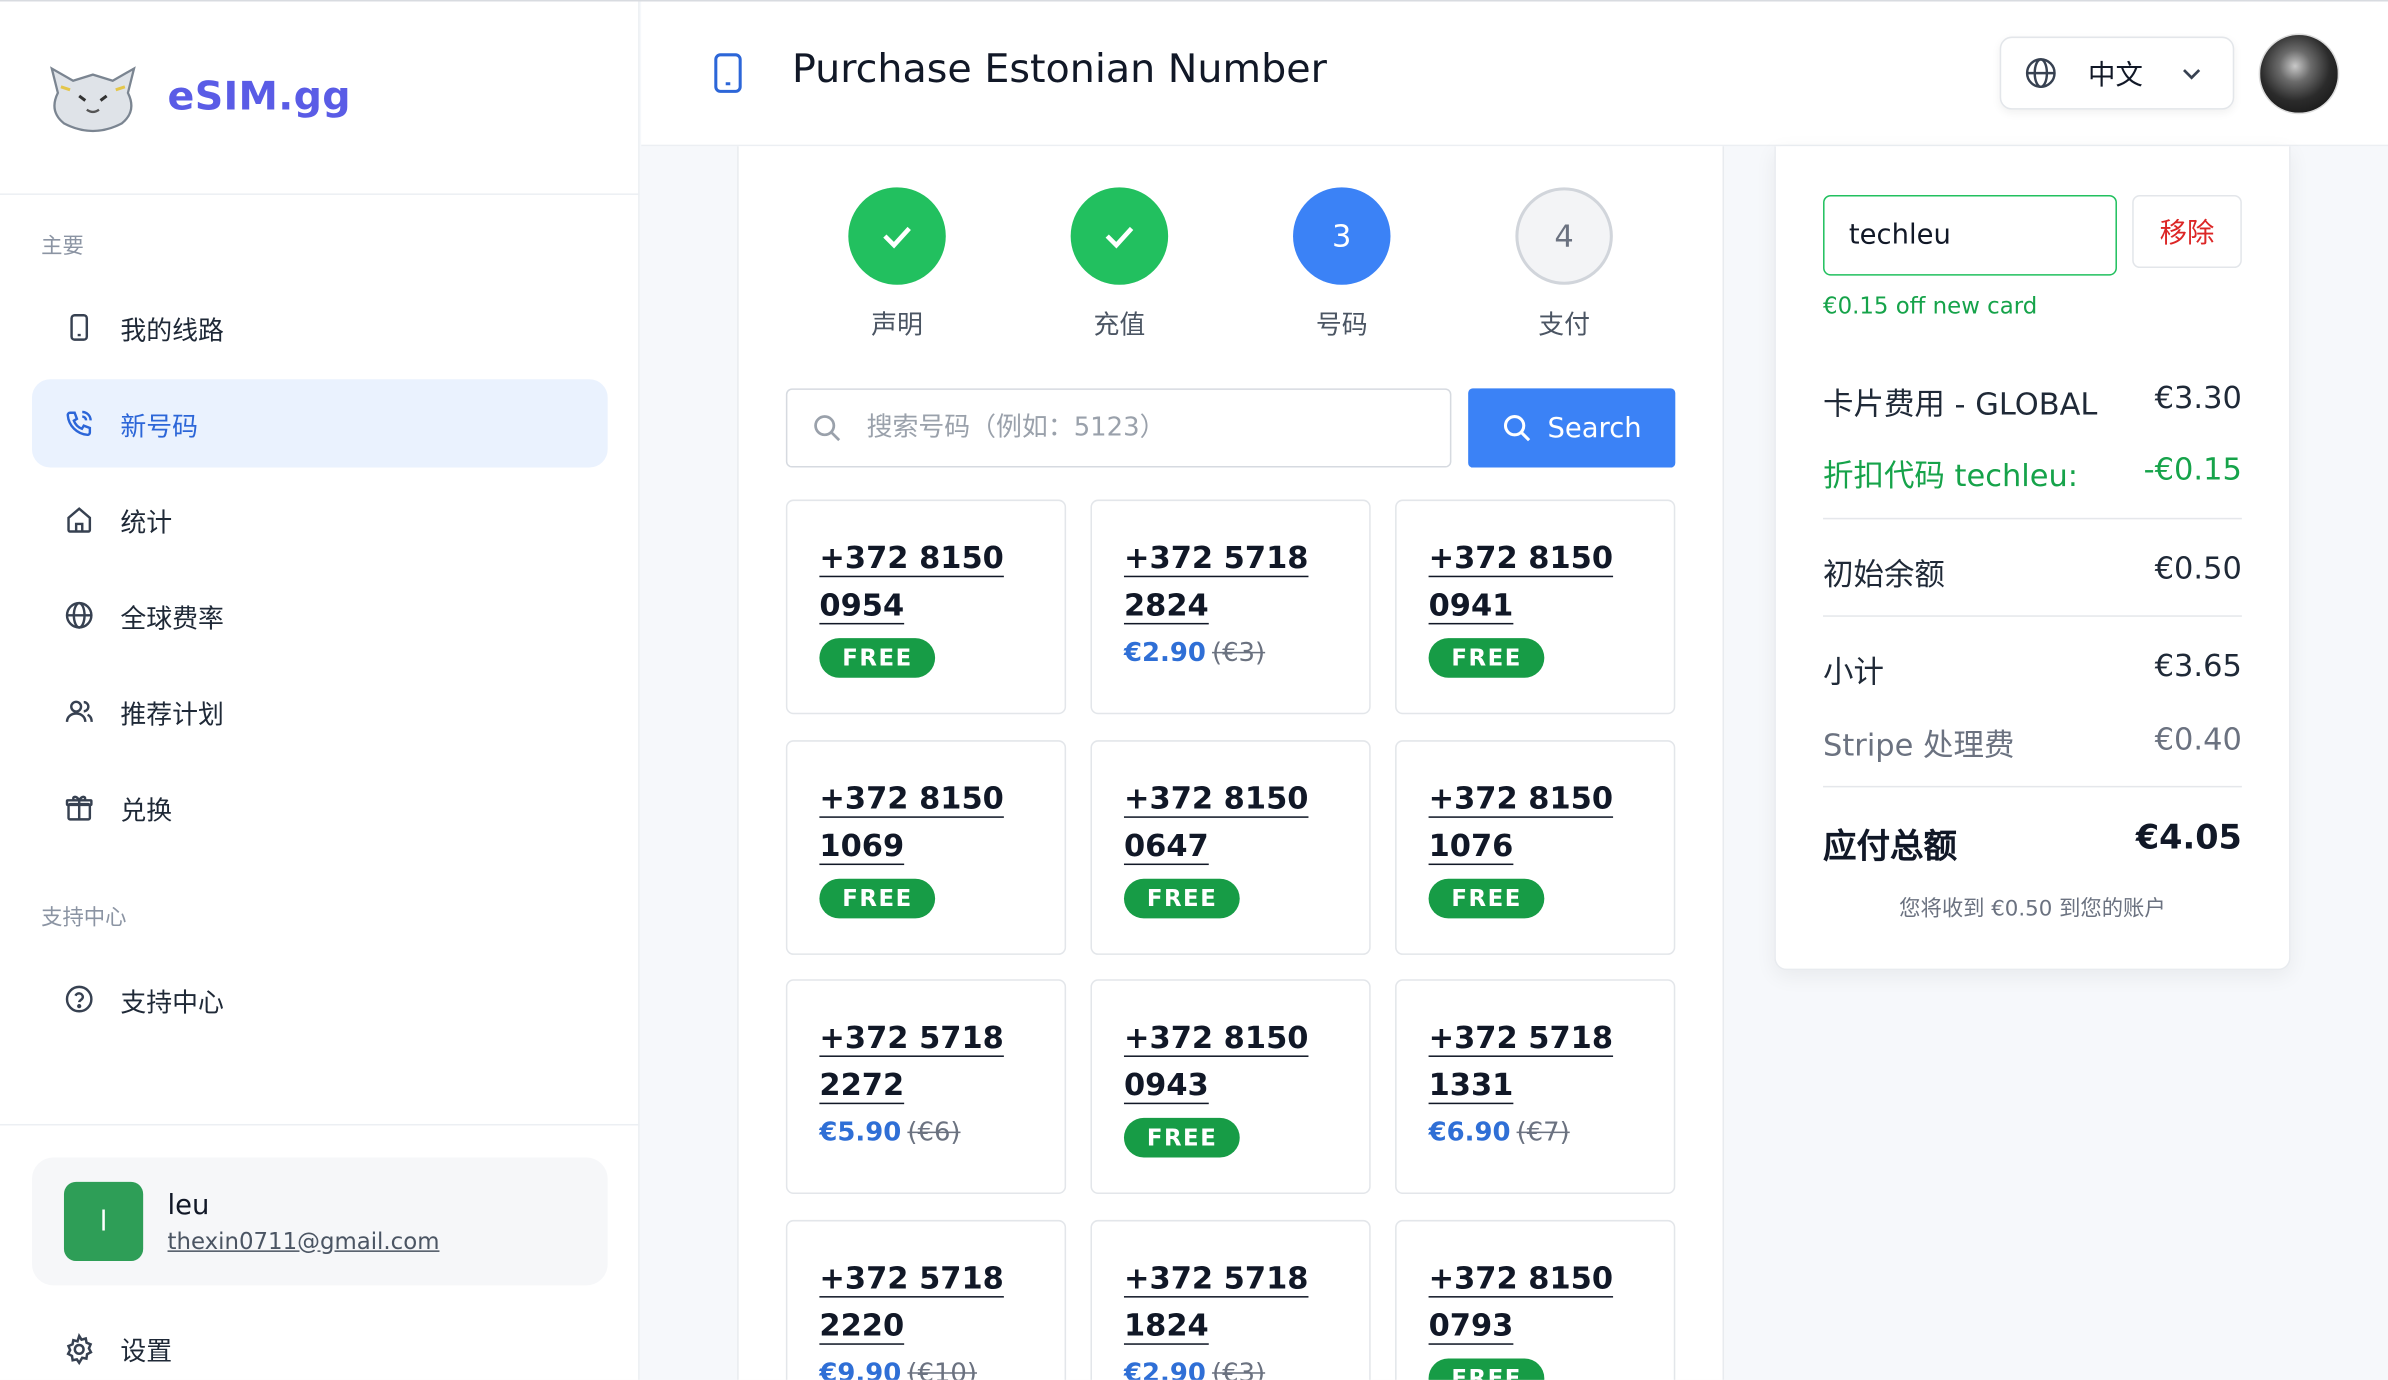 The height and width of the screenshot is (1380, 2388). I want to click on search-field, so click(1118, 428).